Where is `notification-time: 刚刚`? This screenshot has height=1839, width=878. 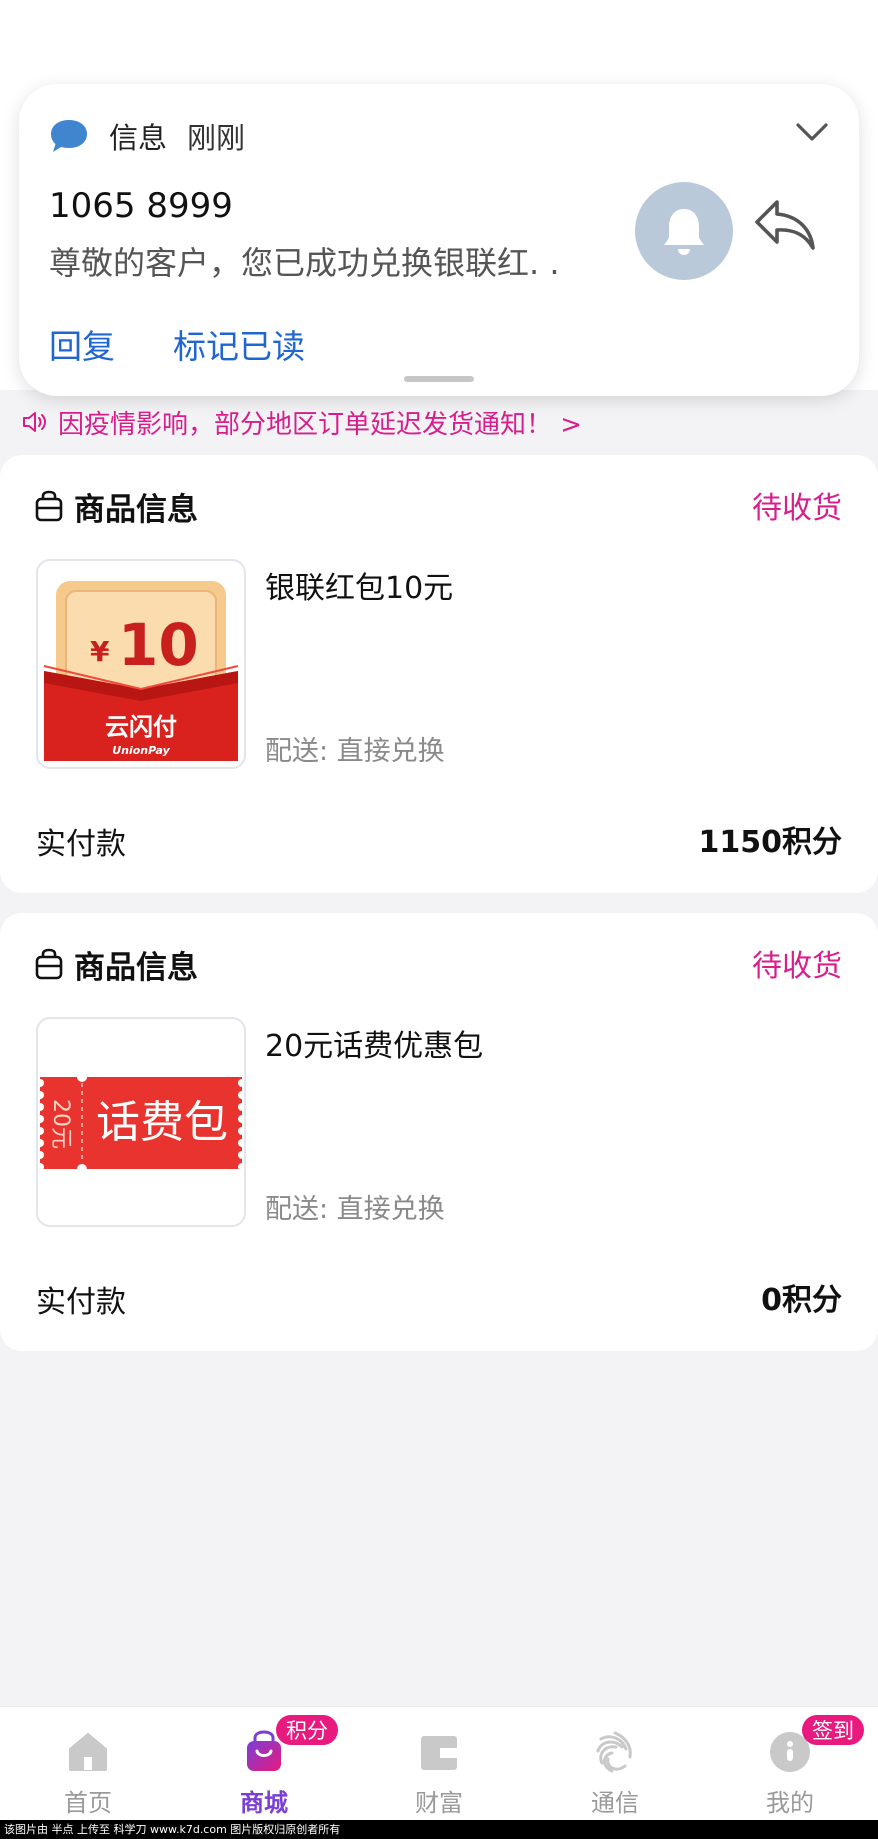
notification-time: 刚刚 is located at coordinates (216, 138).